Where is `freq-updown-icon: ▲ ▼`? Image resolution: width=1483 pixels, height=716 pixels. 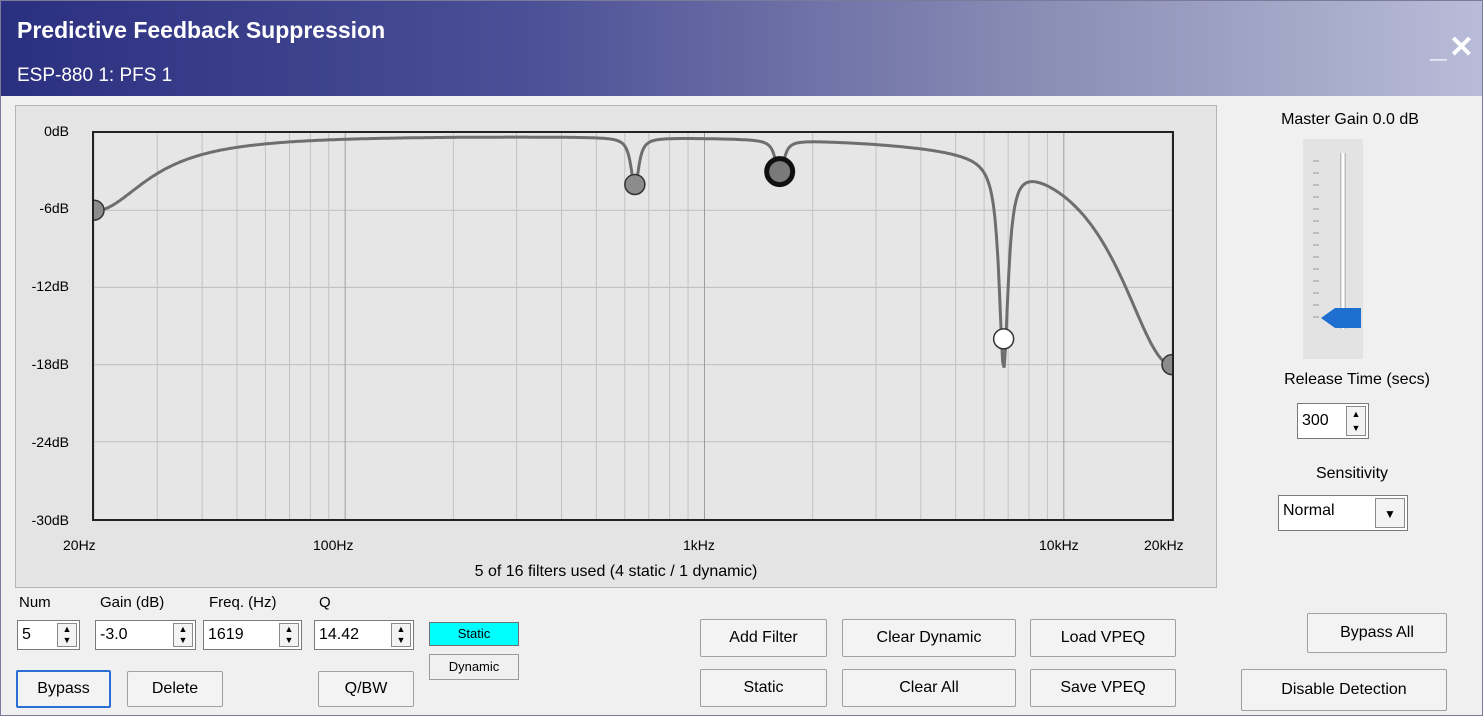 freq-updown-icon: ▲ ▼ is located at coordinates (289, 635).